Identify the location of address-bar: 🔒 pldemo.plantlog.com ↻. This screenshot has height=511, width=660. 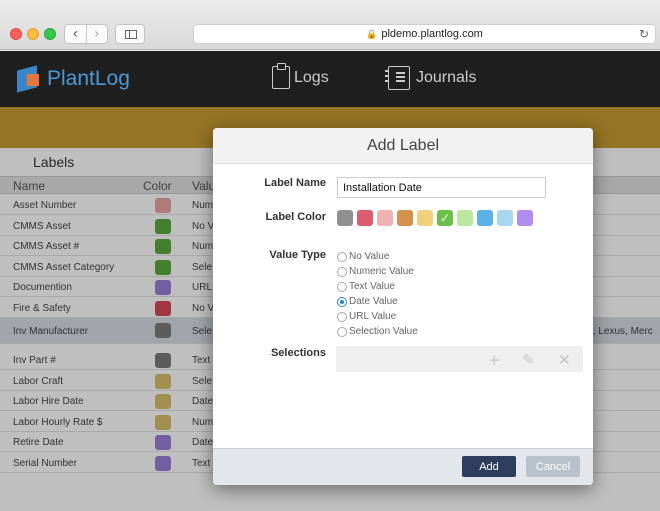
(424, 34).